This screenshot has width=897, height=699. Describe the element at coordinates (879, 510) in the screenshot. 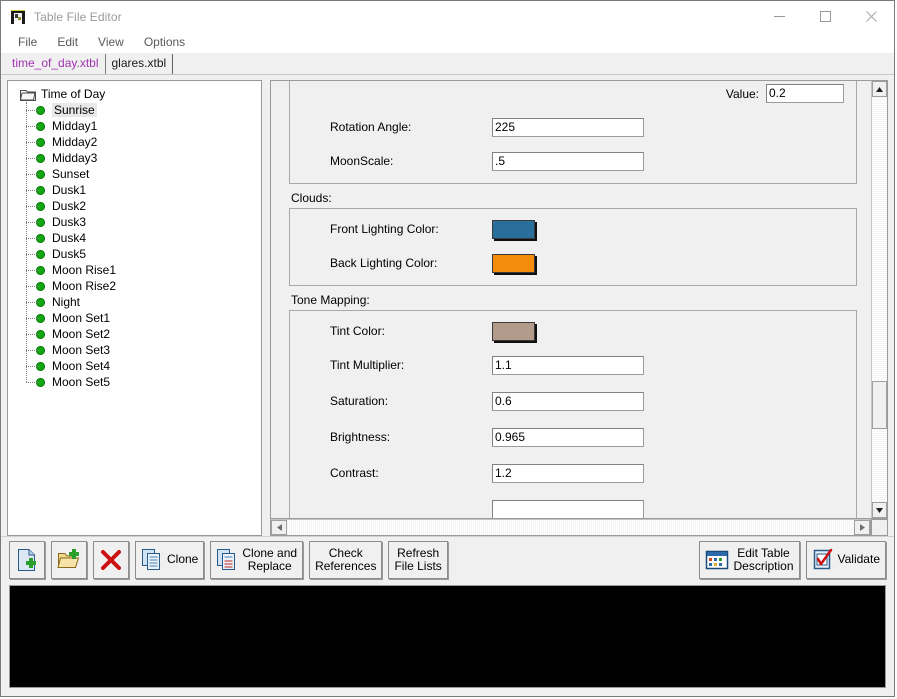

I see `scroll-down-arrow-icon` at that location.